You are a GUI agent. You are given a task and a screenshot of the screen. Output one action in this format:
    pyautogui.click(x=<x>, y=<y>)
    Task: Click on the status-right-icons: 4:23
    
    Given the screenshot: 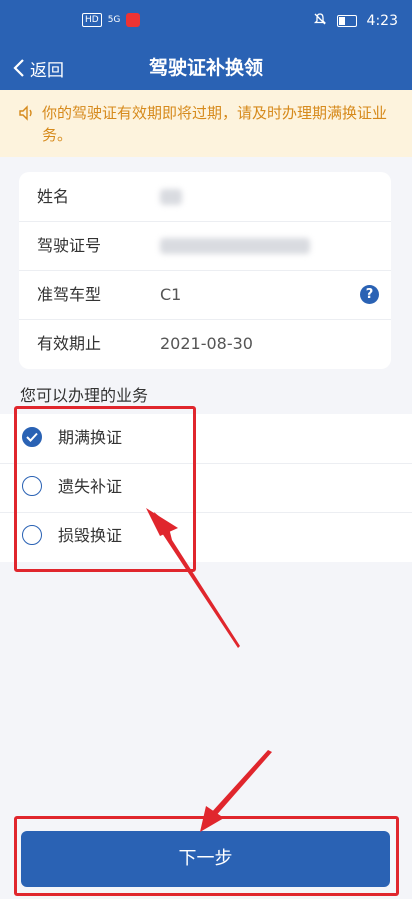 What is the action you would take?
    pyautogui.click(x=355, y=21)
    